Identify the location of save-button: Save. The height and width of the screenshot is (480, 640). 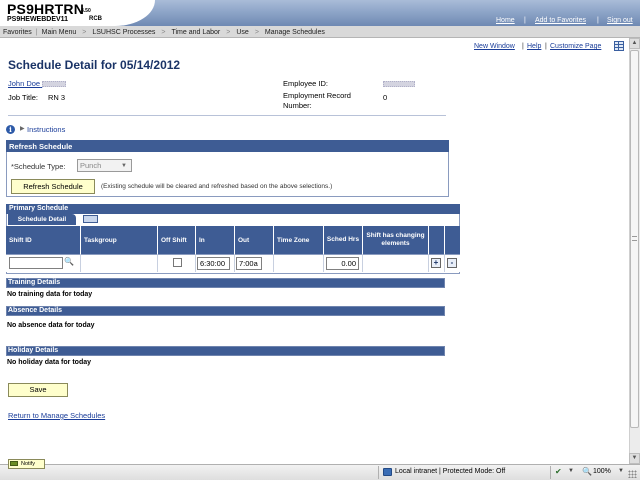
(38, 390).